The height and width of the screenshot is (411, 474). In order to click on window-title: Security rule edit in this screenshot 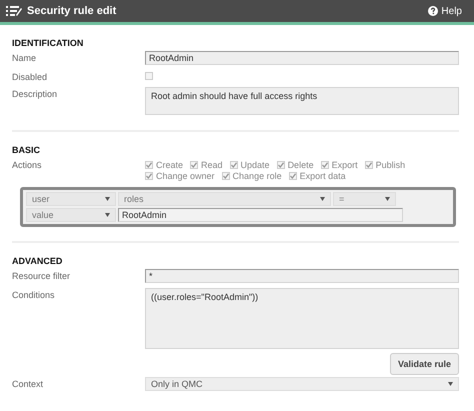, I will do `click(72, 11)`.